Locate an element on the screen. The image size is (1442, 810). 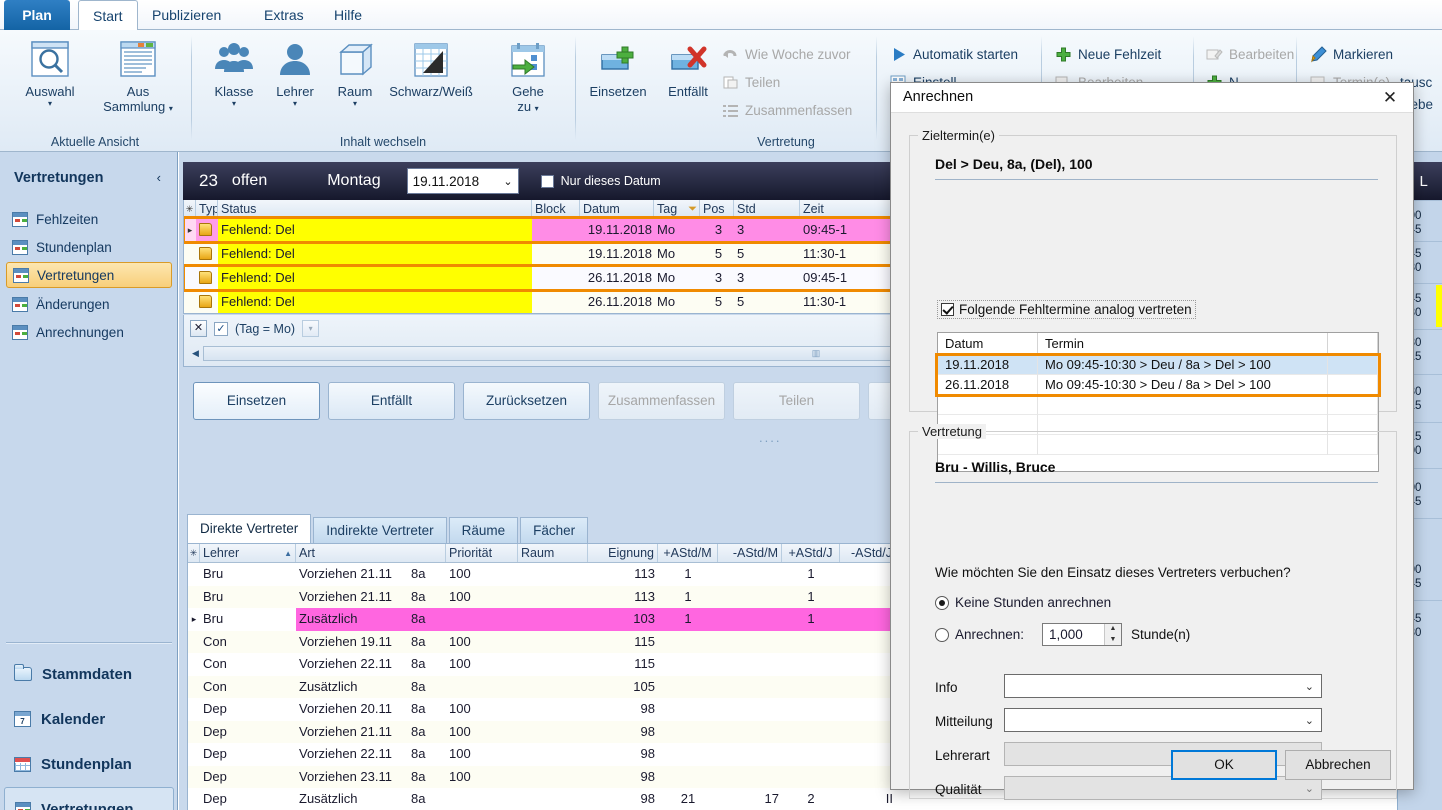
cell-art: Vorziehen 21.11 is located at coordinates (345, 596).